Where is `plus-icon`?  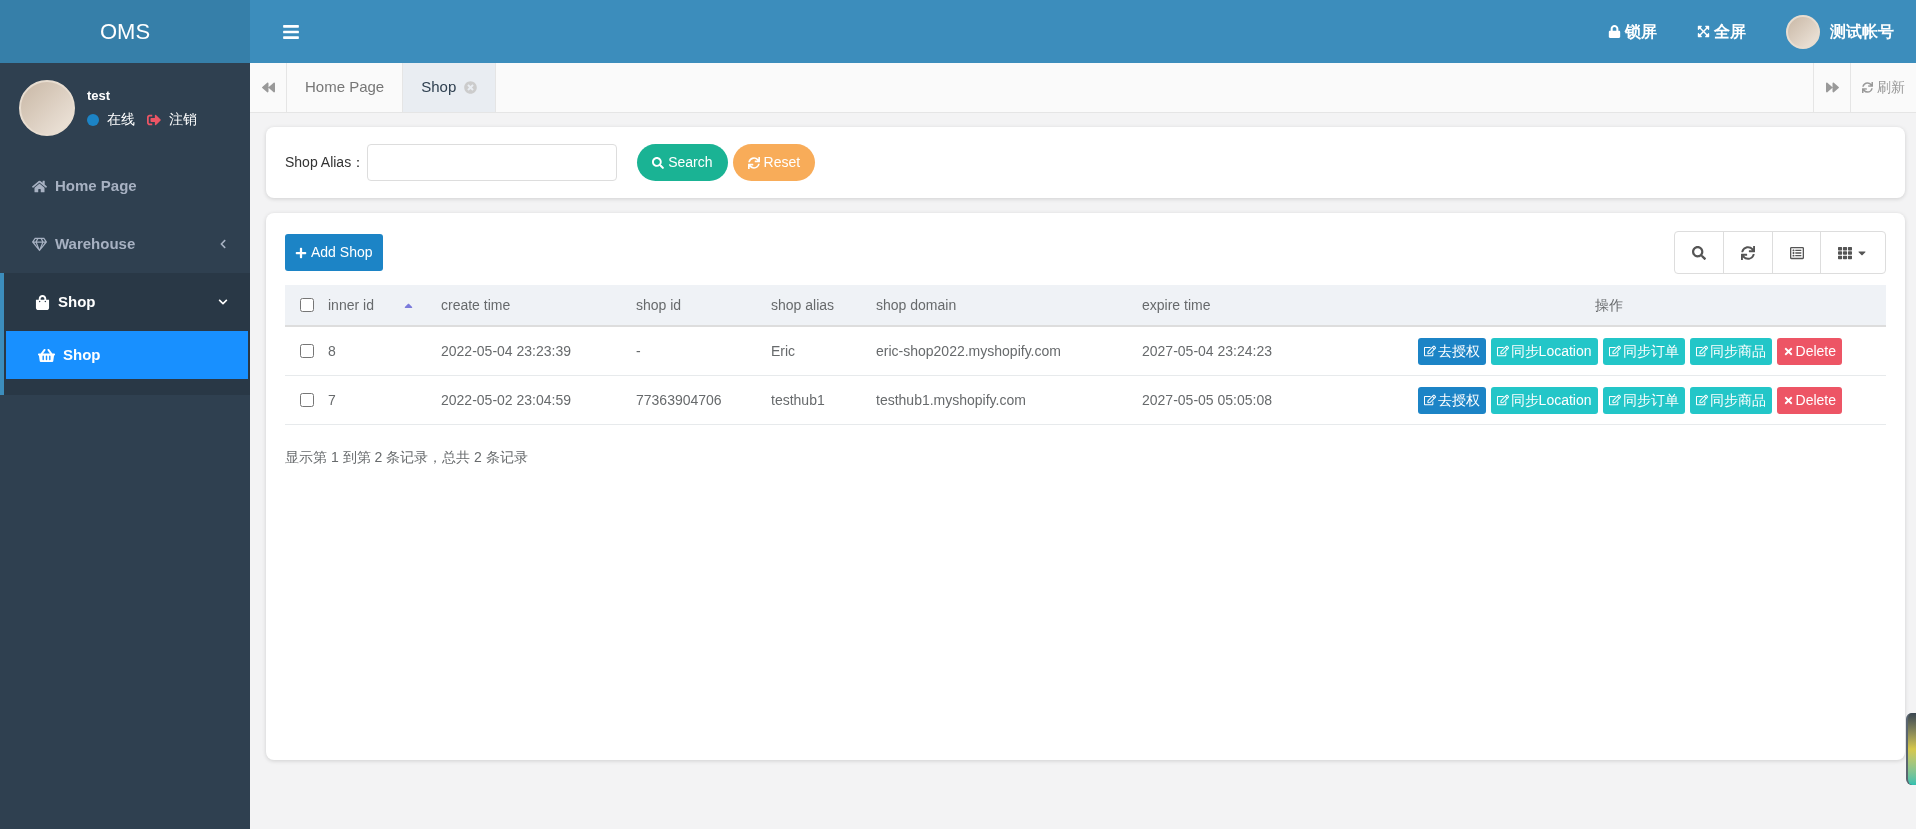
plus-icon is located at coordinates (301, 252).